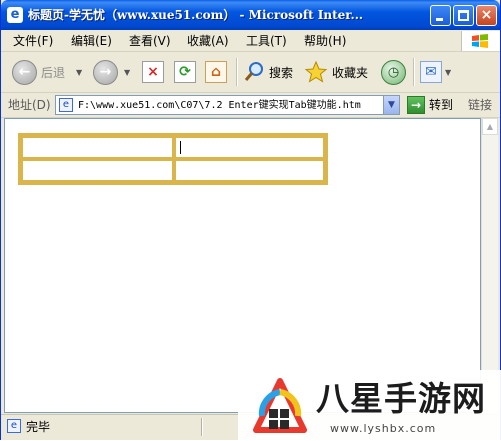 This screenshot has width=501, height=441. Describe the element at coordinates (127, 72) in the screenshot. I see `forward-dropdown-icon: ▼` at that location.